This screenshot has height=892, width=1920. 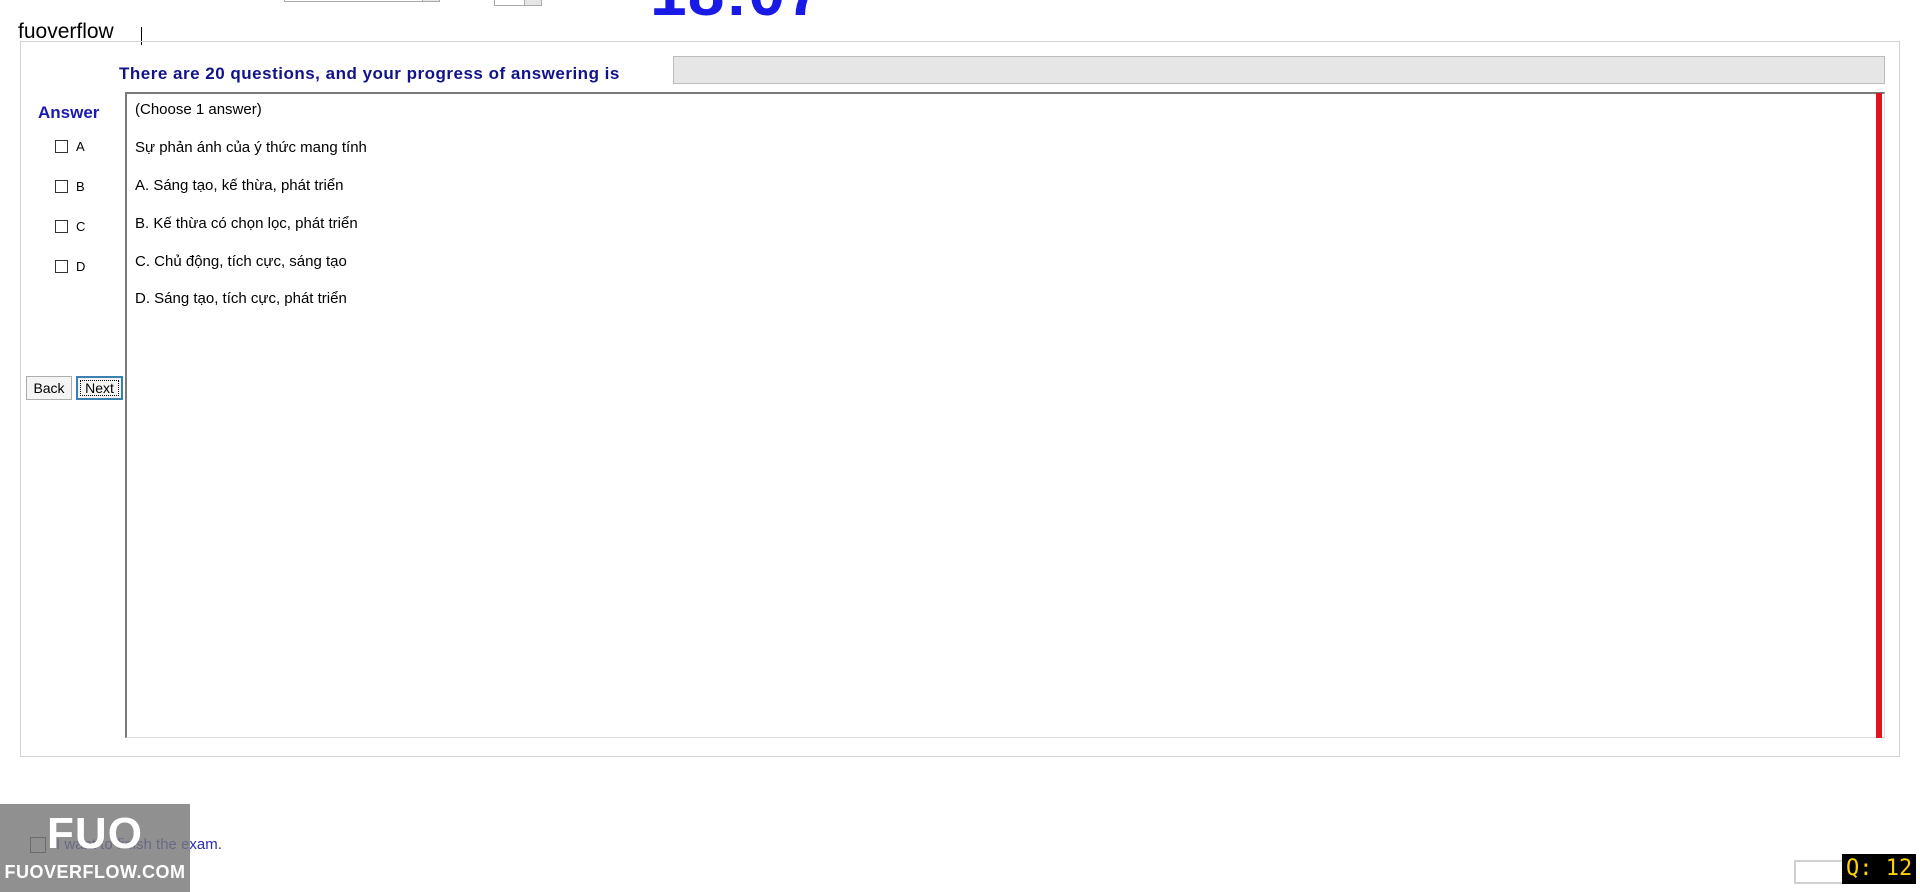 I want to click on question-choice-a: A. Sáng tạo, kế thừa, phát triển, so click(x=239, y=185).